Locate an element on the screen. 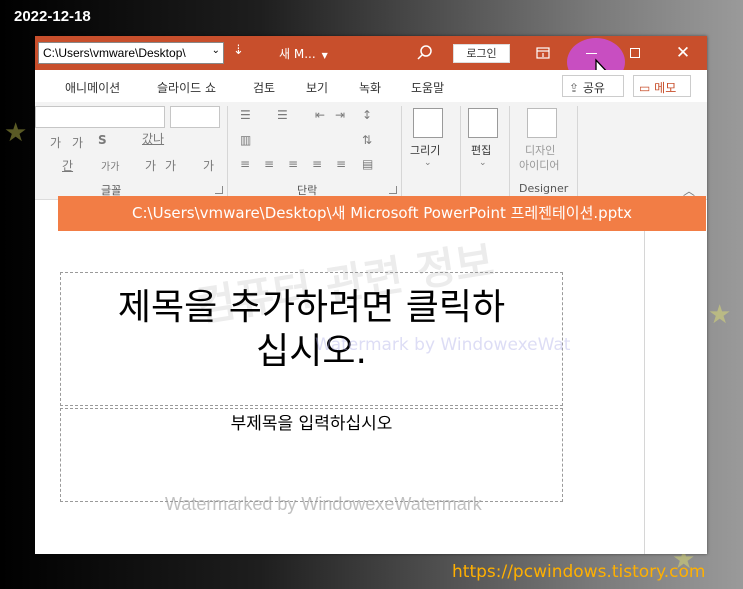 The height and width of the screenshot is (589, 743). tab-review: 검토 is located at coordinates (264, 87).